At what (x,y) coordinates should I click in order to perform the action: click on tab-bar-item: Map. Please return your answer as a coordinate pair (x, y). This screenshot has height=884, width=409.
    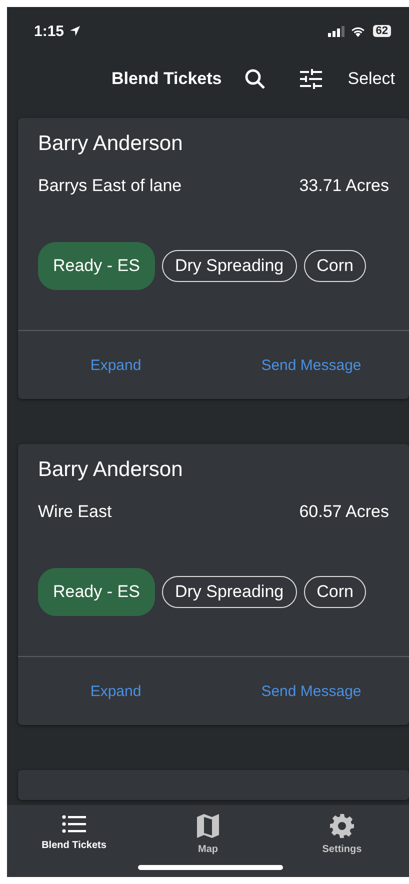
    Looking at the image, I should click on (208, 834).